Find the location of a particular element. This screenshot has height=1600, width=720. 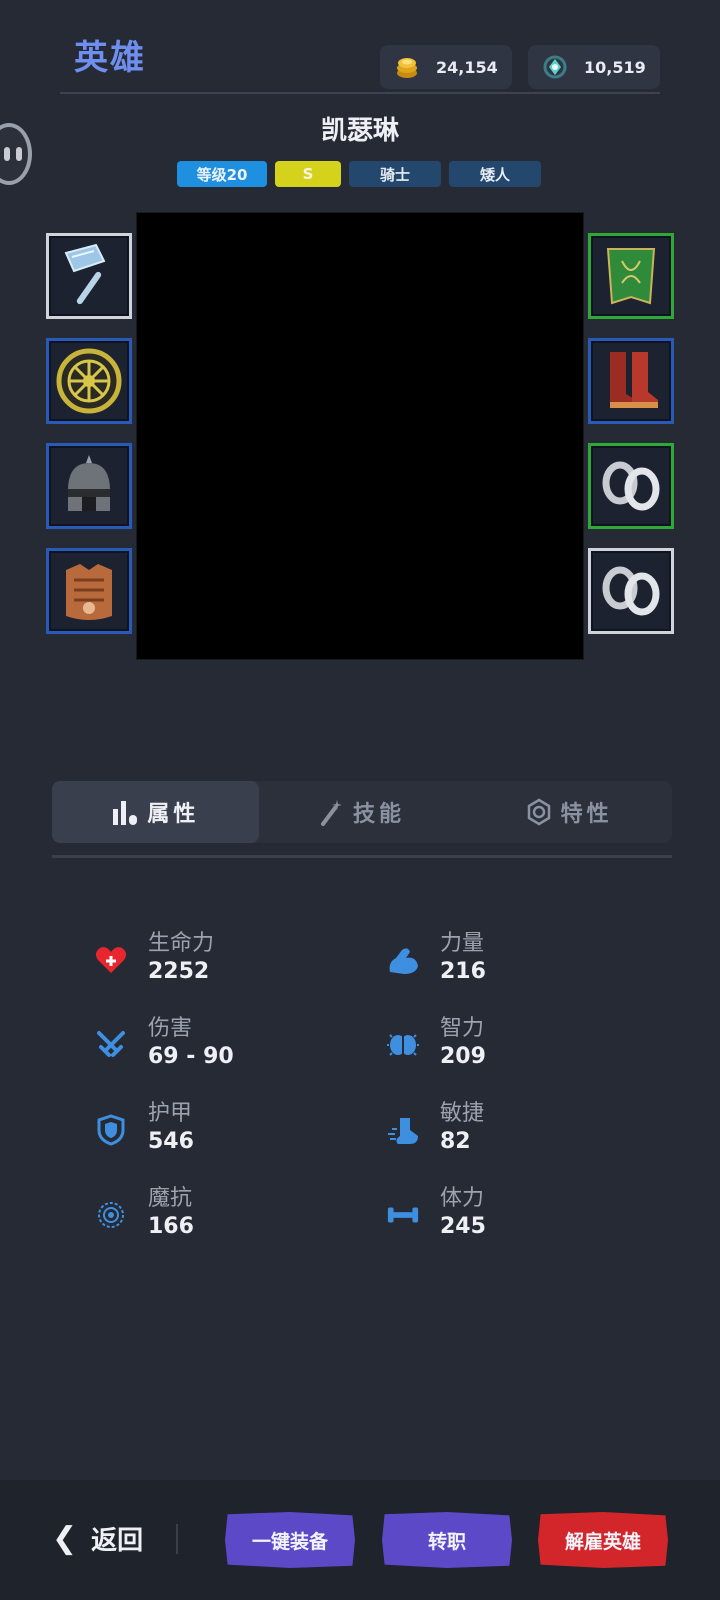

gold-amount: 24,154 is located at coordinates (467, 67).